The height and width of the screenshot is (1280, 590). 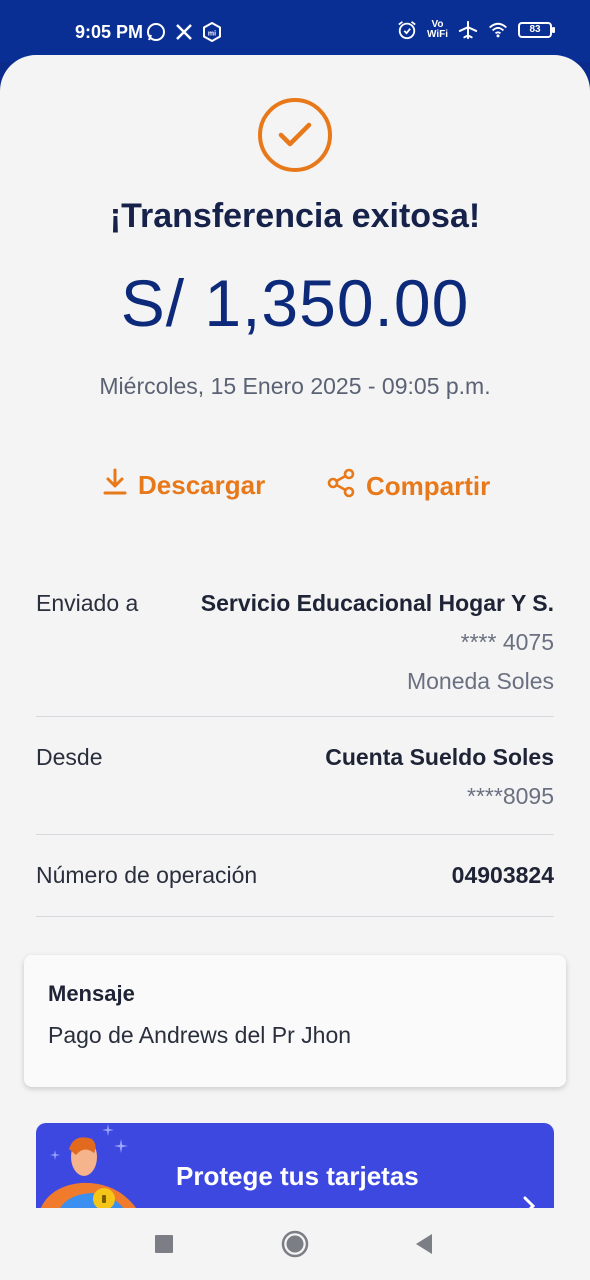 I want to click on status-time: 9:05 PM, so click(x=109, y=32).